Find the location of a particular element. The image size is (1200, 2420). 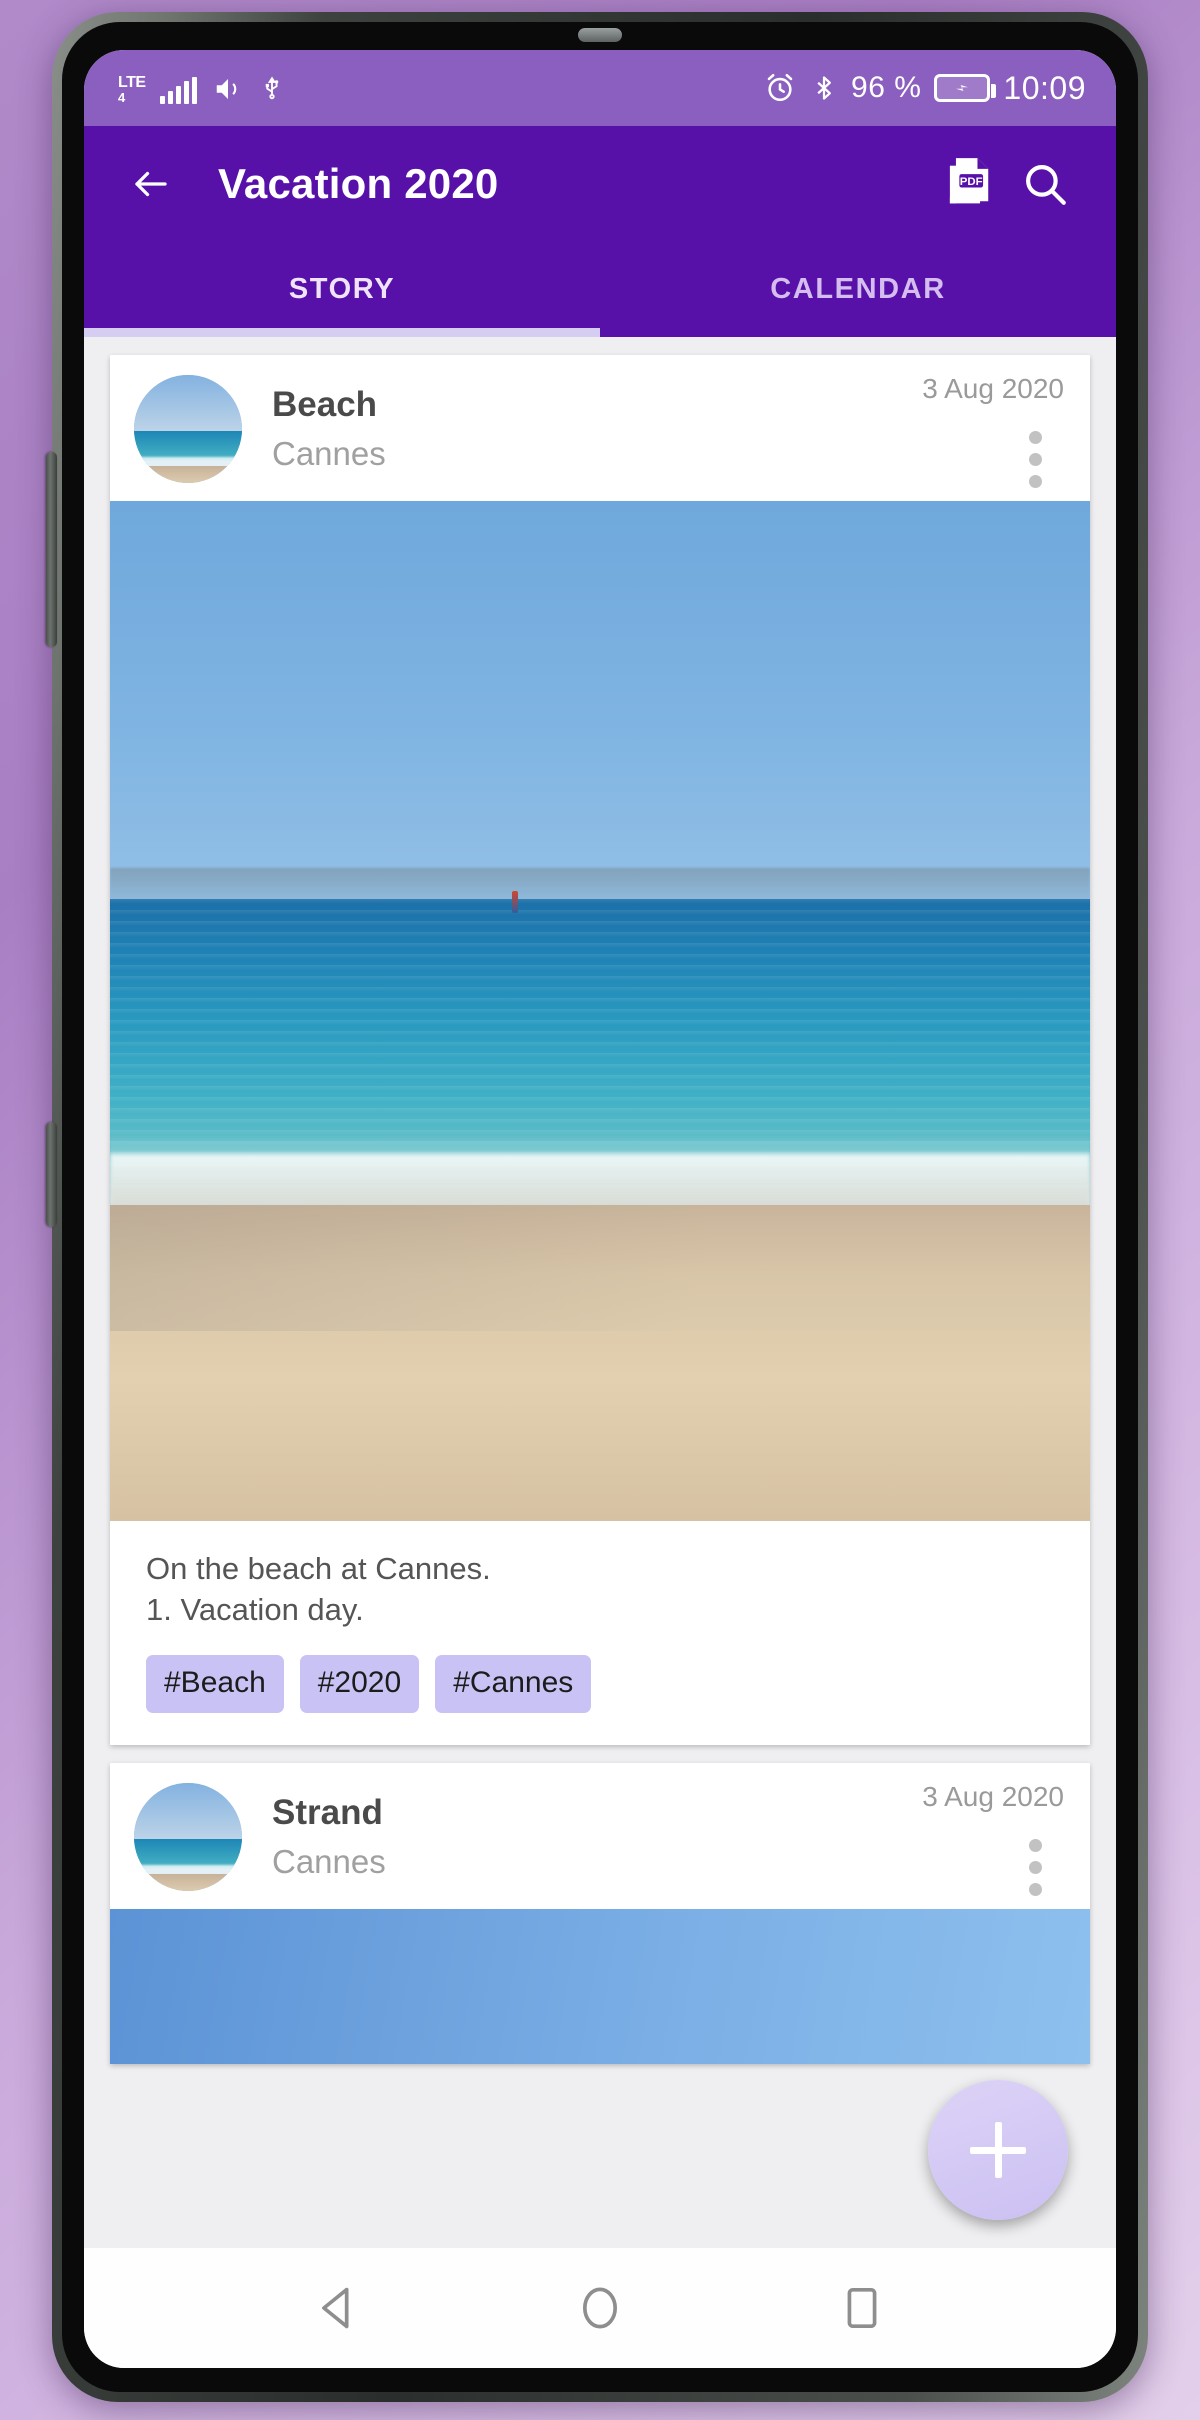

entry-caption: On the beach at Cannes. 1. Vacation day. is located at coordinates (600, 1576).